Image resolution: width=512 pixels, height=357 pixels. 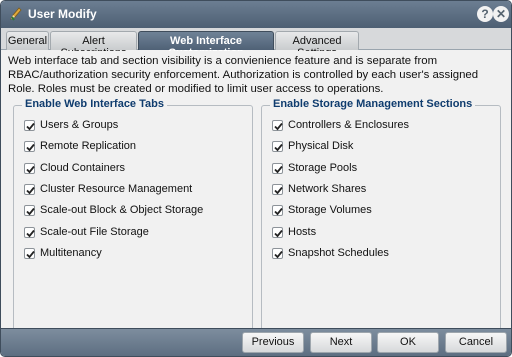 What do you see at coordinates (88, 146) in the screenshot?
I see `checkbox-label: Remote Replication` at bounding box center [88, 146].